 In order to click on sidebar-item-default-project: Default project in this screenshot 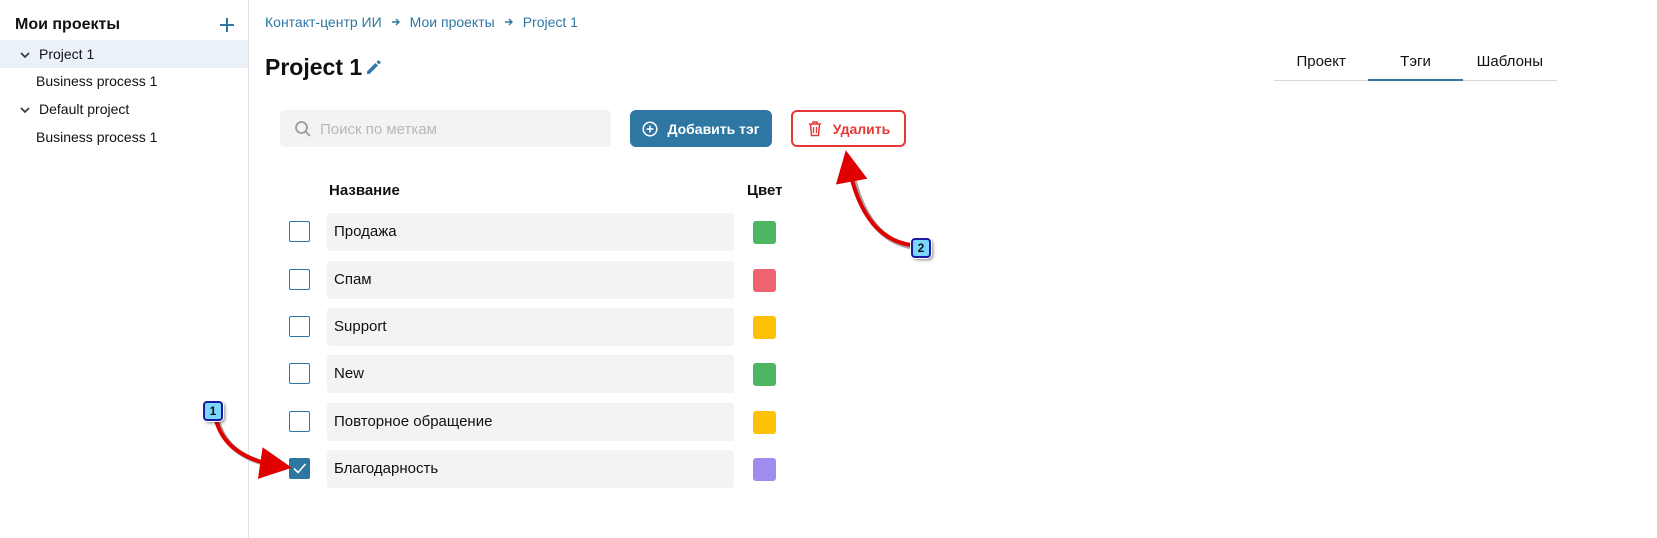, I will do `click(124, 109)`.